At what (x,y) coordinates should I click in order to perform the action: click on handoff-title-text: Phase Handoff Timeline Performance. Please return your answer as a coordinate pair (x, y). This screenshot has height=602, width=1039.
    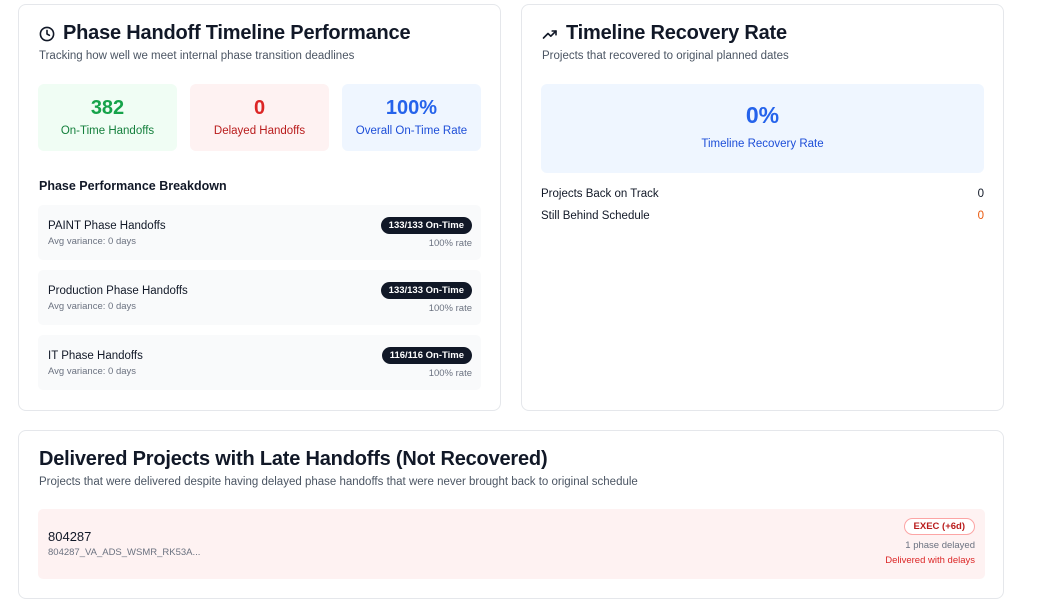
    Looking at the image, I should click on (237, 33).